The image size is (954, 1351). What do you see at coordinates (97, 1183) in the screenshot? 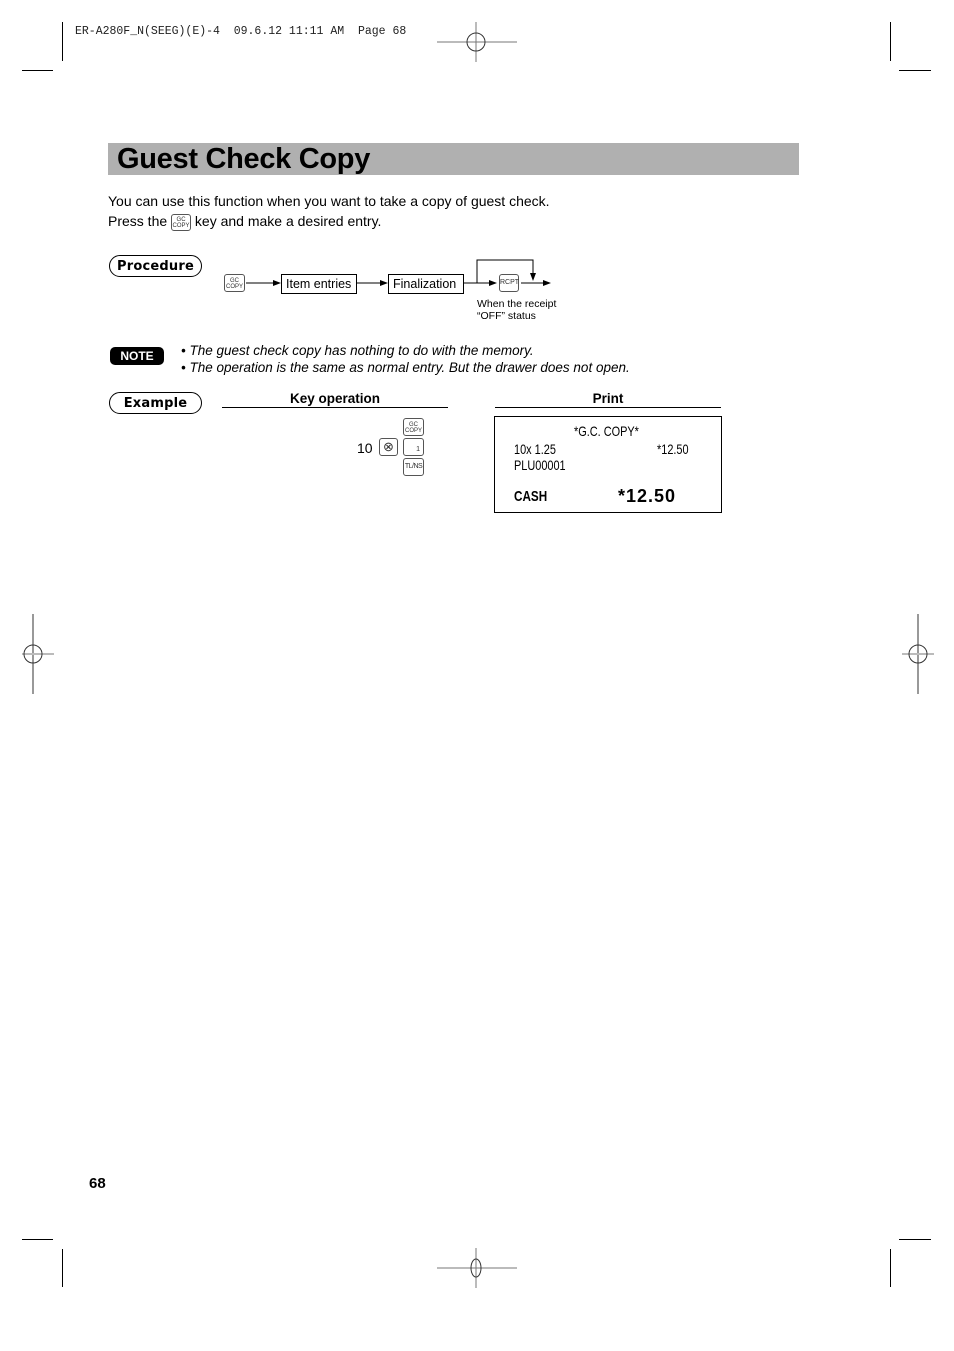
I see `page-number: 68` at bounding box center [97, 1183].